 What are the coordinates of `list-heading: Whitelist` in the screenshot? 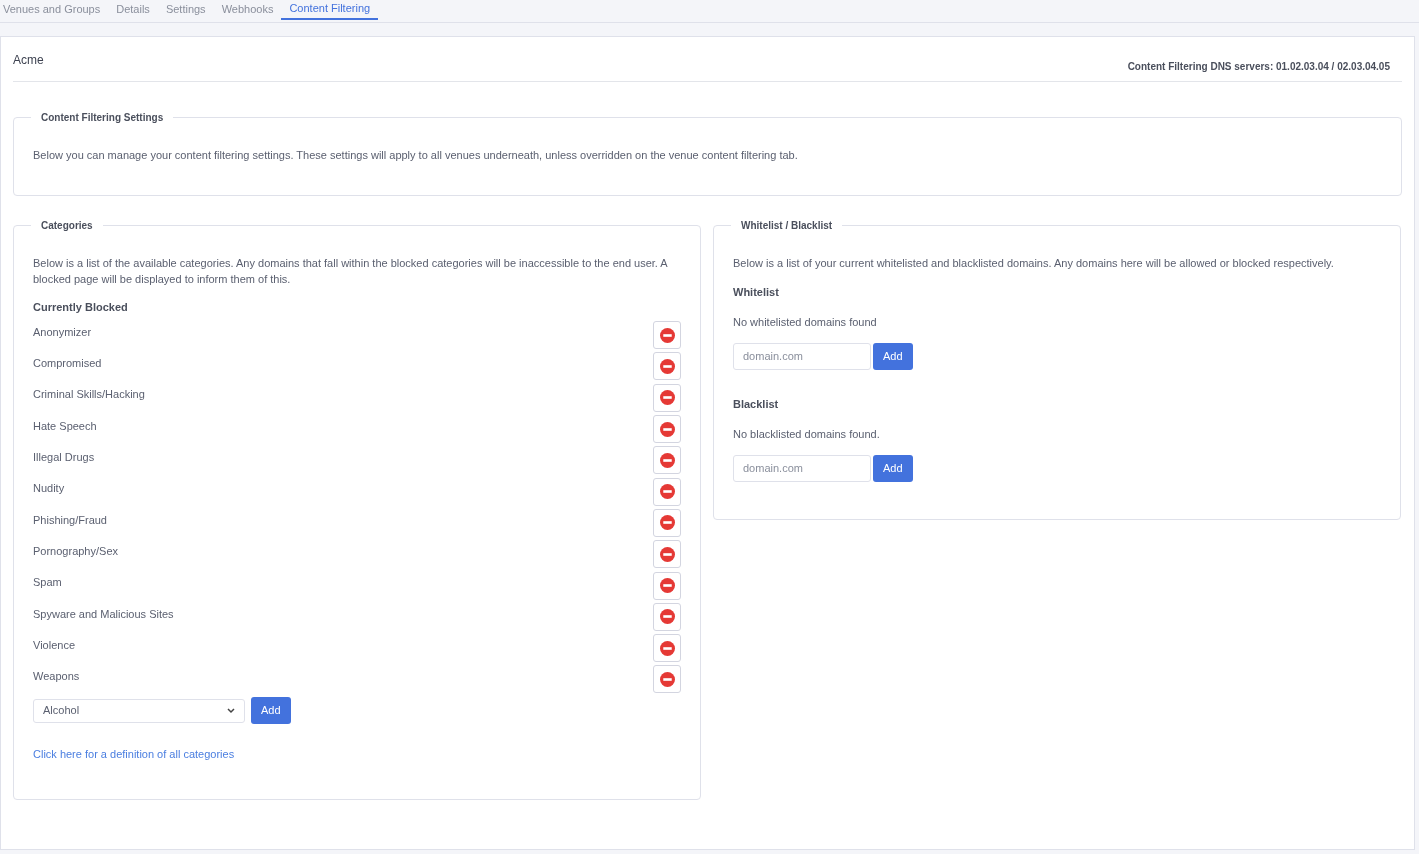 It's located at (756, 292).